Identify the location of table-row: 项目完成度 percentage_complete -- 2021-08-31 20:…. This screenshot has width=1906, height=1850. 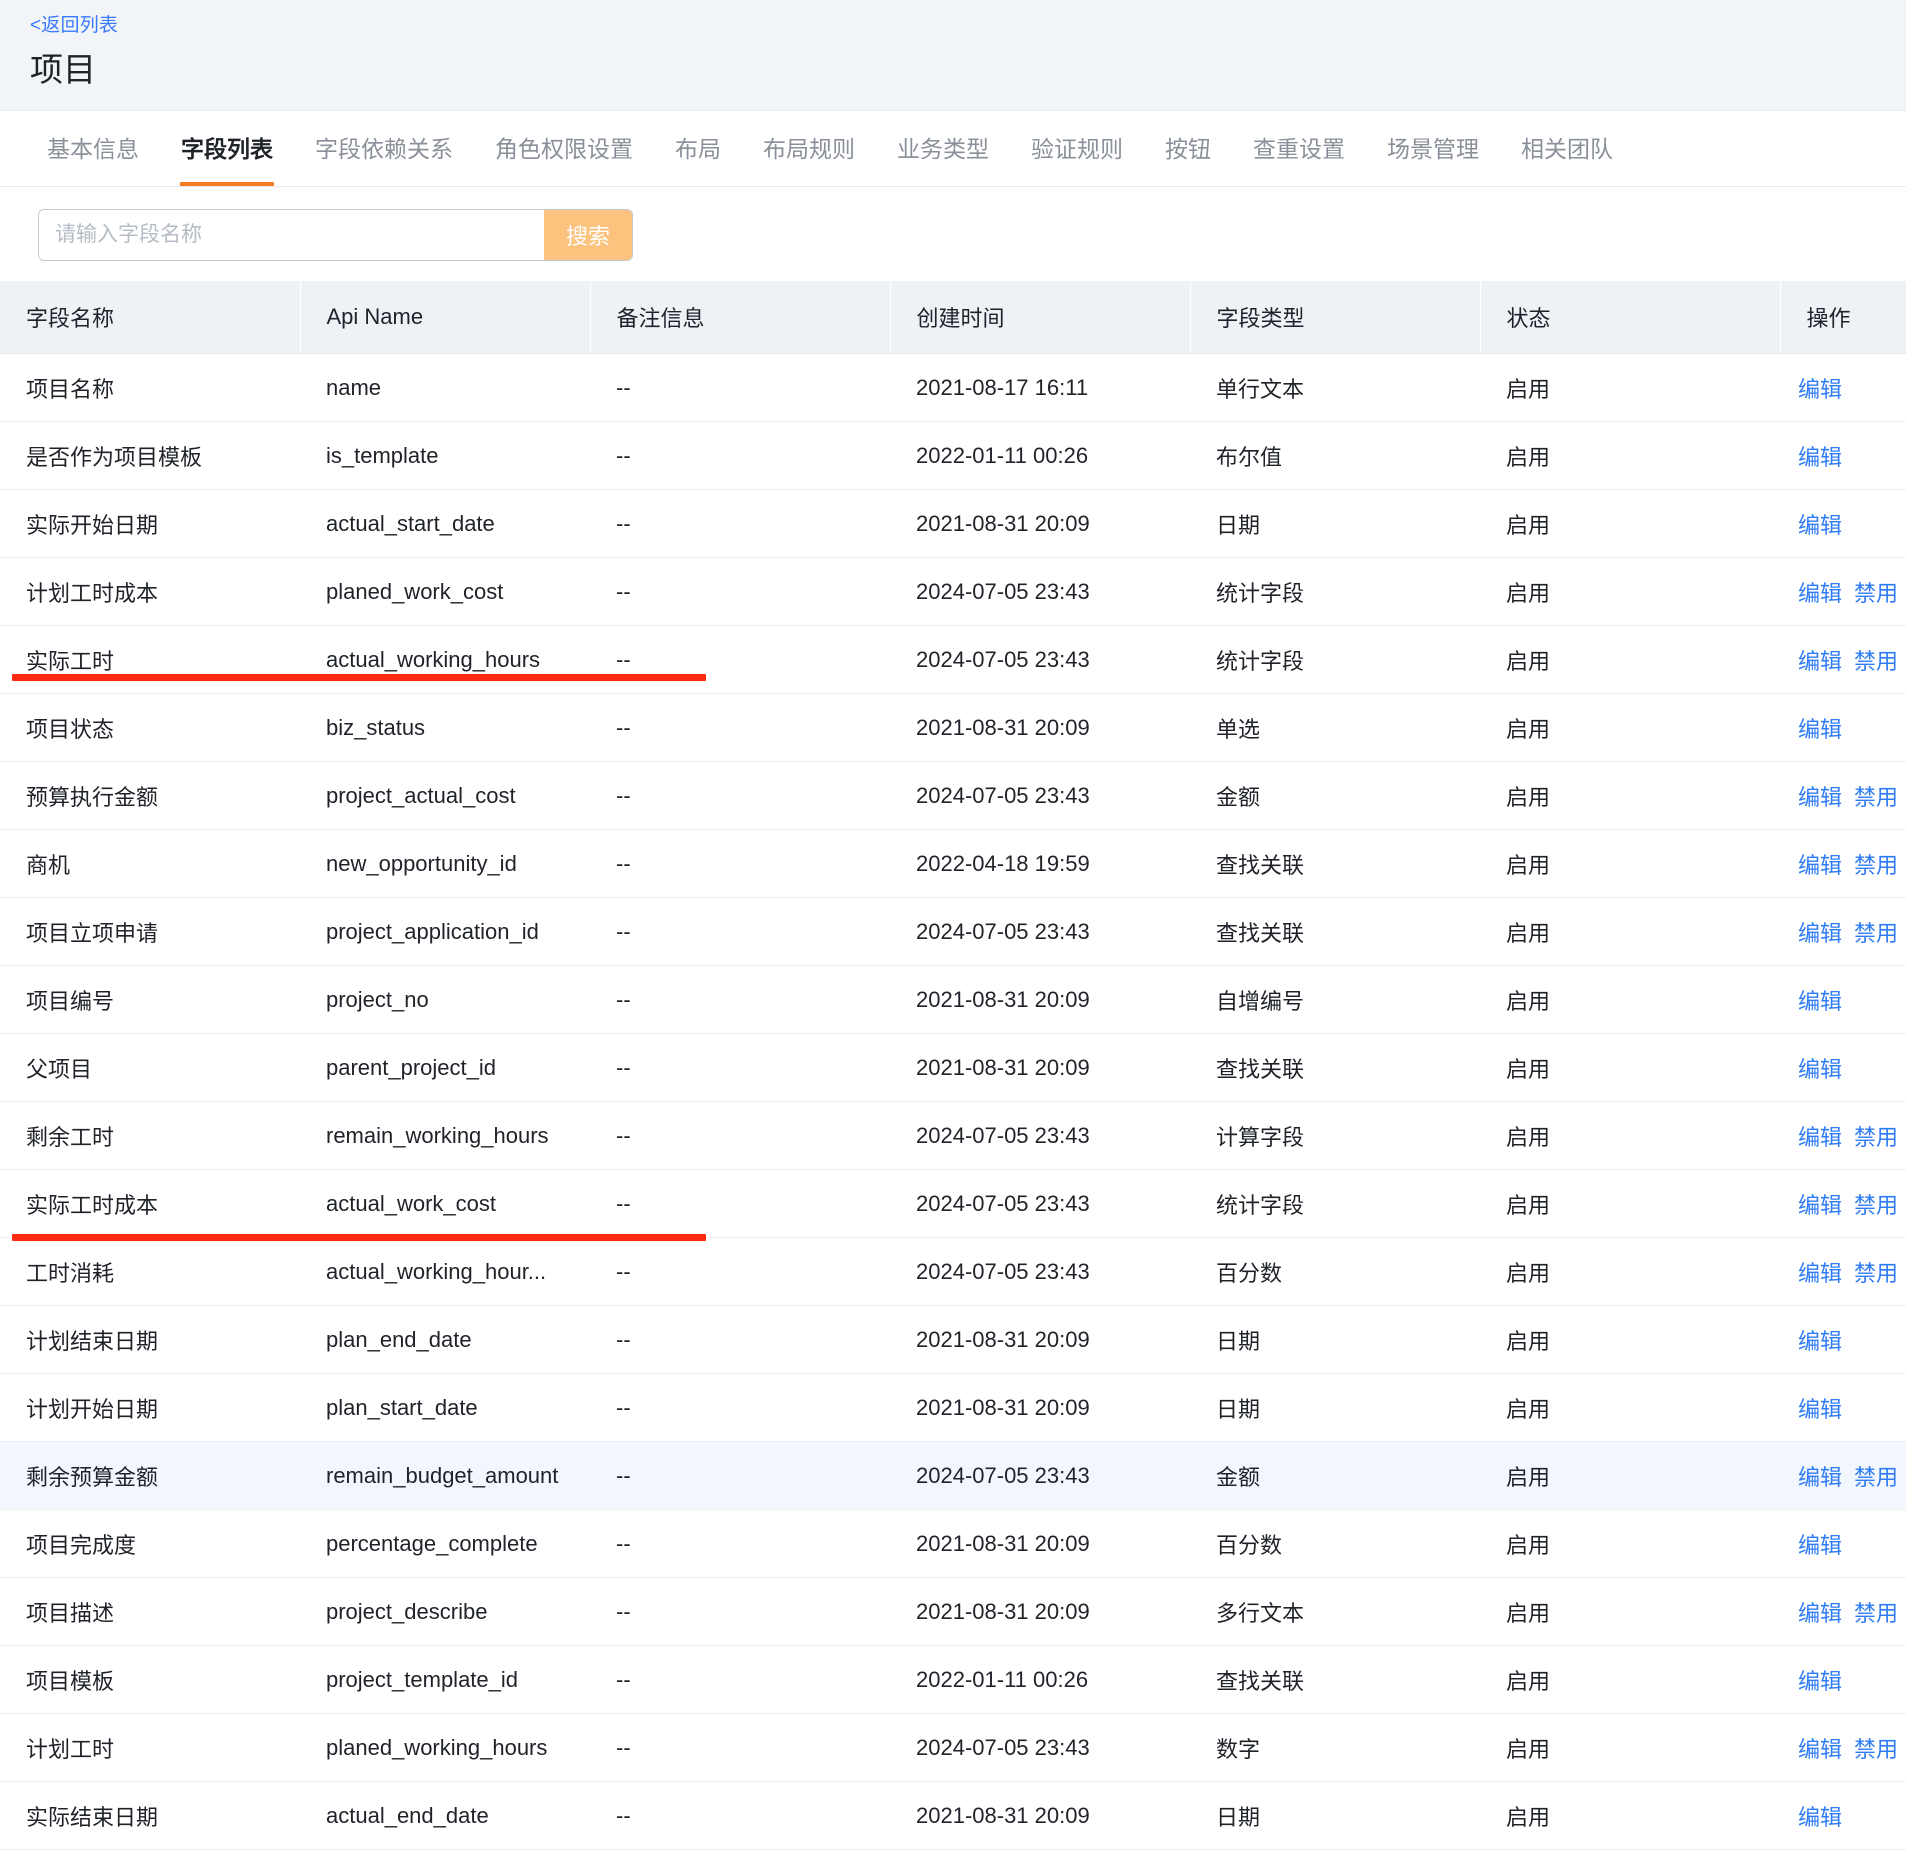
(953, 1543).